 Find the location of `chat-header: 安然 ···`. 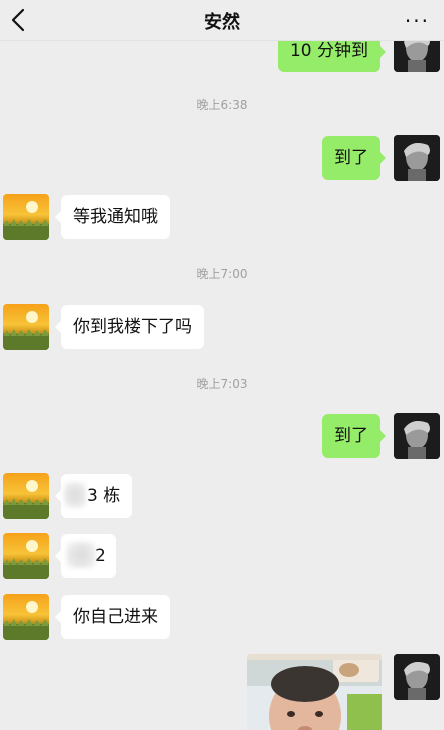

chat-header: 安然 ··· is located at coordinates (222, 20).